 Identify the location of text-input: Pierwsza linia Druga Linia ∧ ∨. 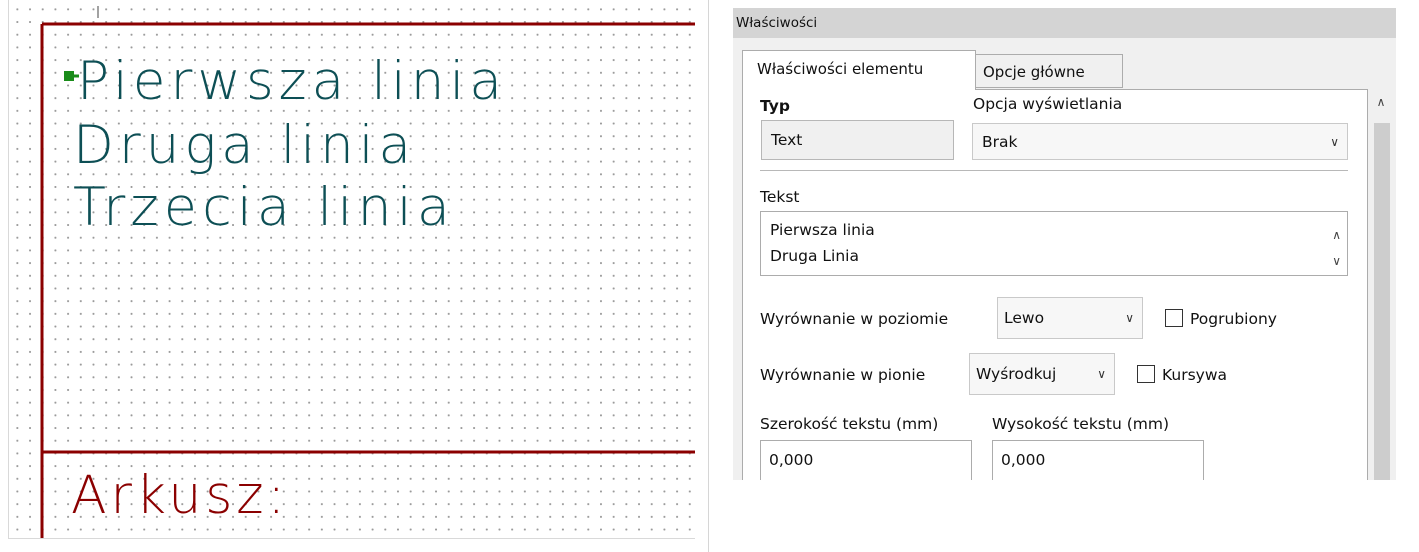
(1054, 243).